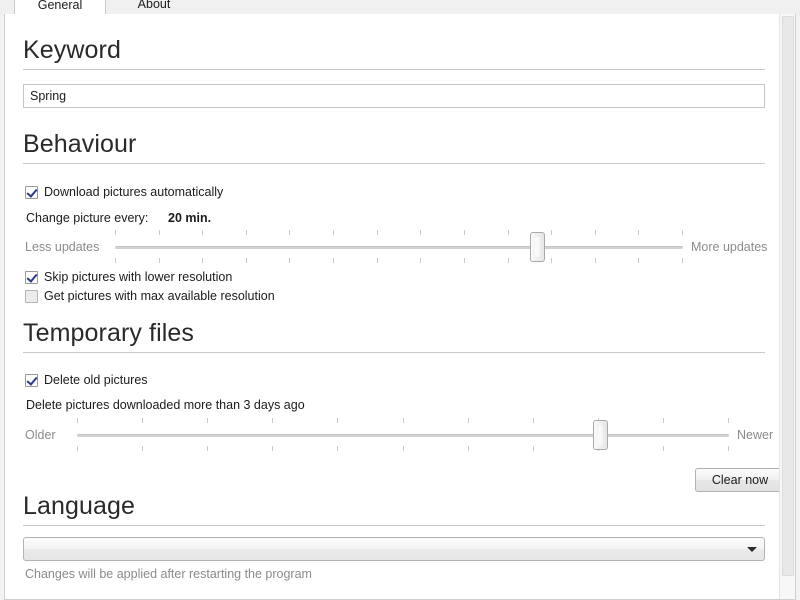  Describe the element at coordinates (138, 277) in the screenshot. I see `skip-low-res-label: Skip pictures with lower resolution` at that location.